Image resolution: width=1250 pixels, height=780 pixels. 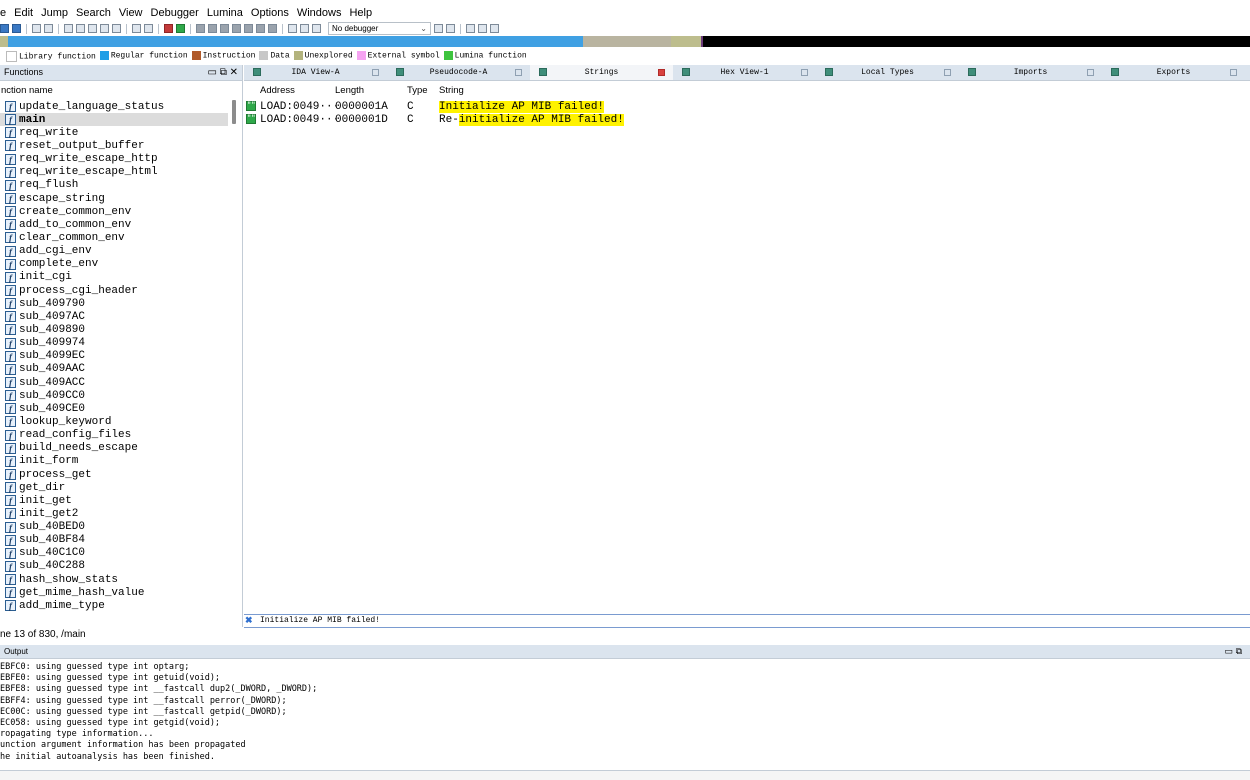 I want to click on function-row: f escape_string, so click(x=114, y=198).